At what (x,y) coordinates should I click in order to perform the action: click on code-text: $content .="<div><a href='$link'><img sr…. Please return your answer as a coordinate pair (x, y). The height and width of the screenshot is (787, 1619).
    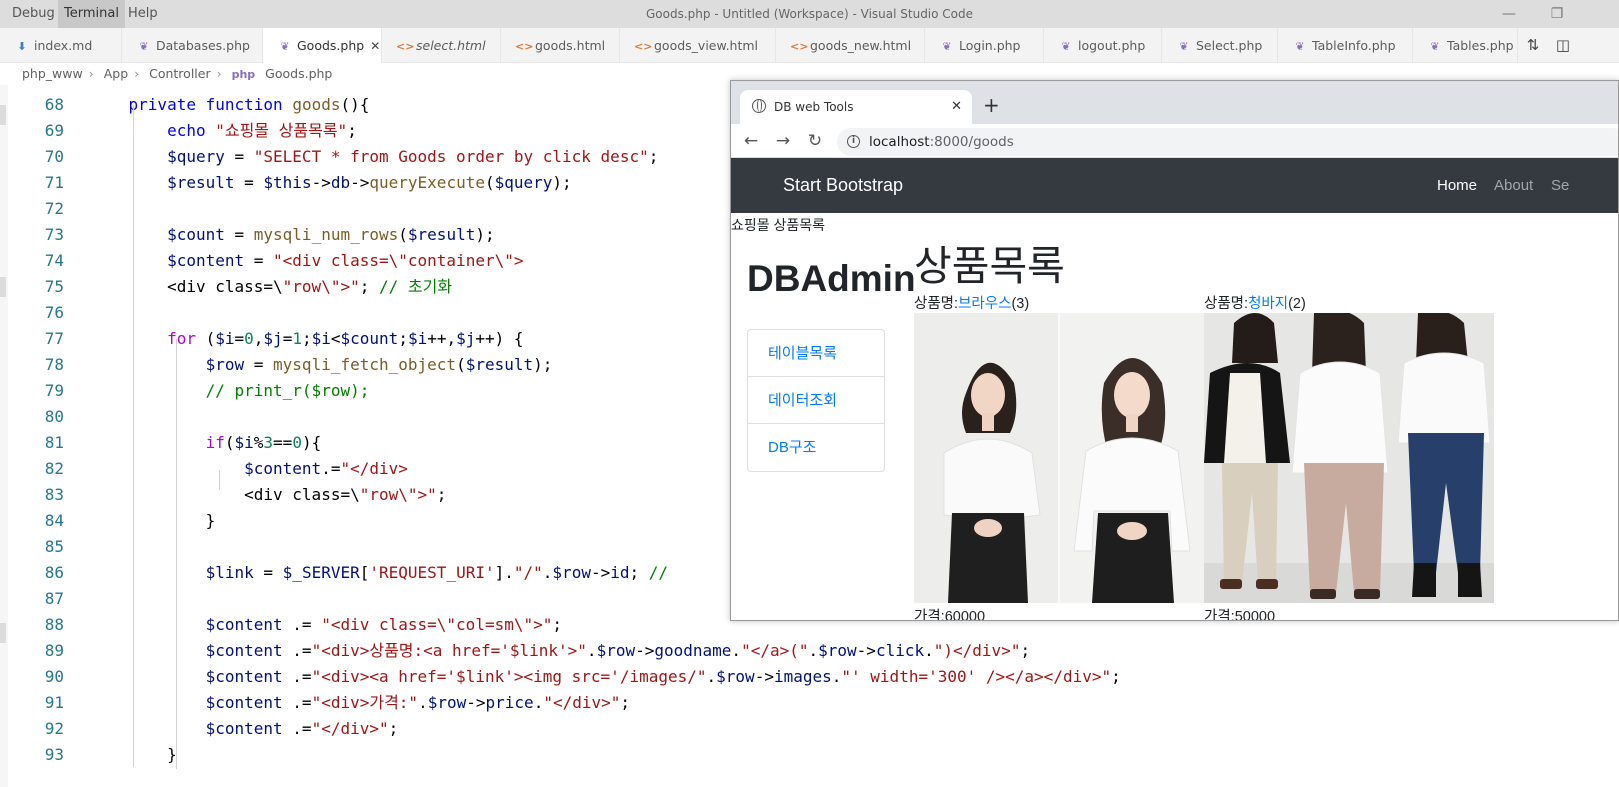
    Looking at the image, I should click on (663, 676).